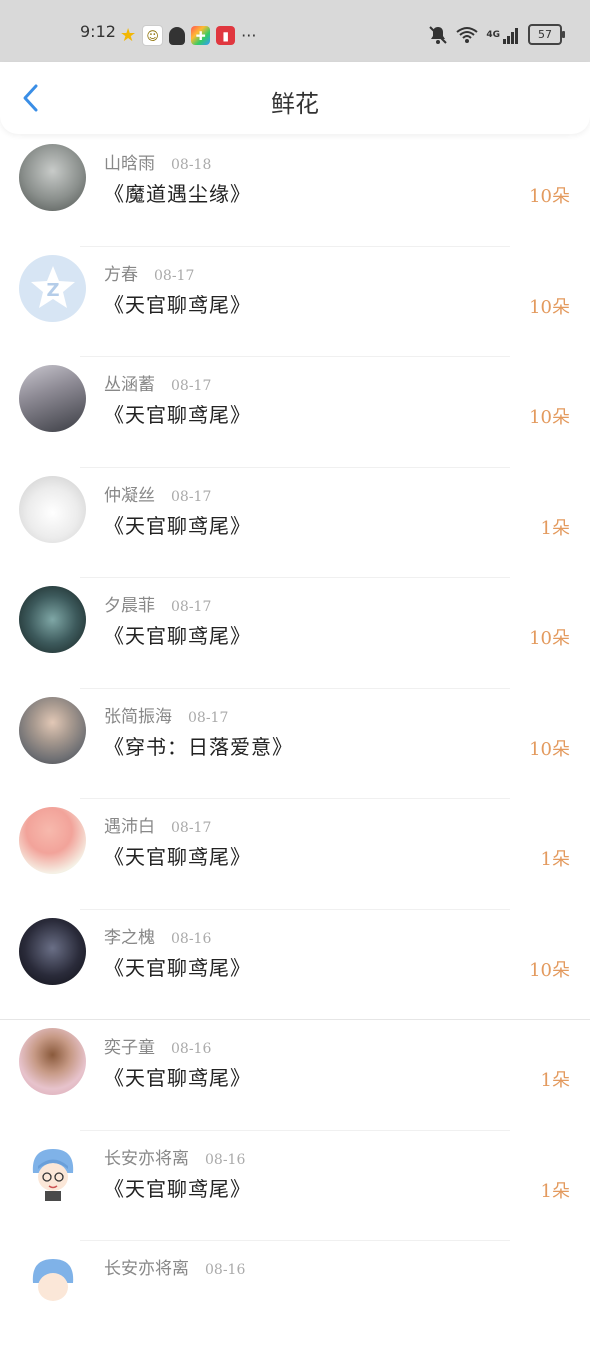 The width and height of the screenshot is (590, 1352). I want to click on user-name: 山晗雨 08-18, so click(158, 164).